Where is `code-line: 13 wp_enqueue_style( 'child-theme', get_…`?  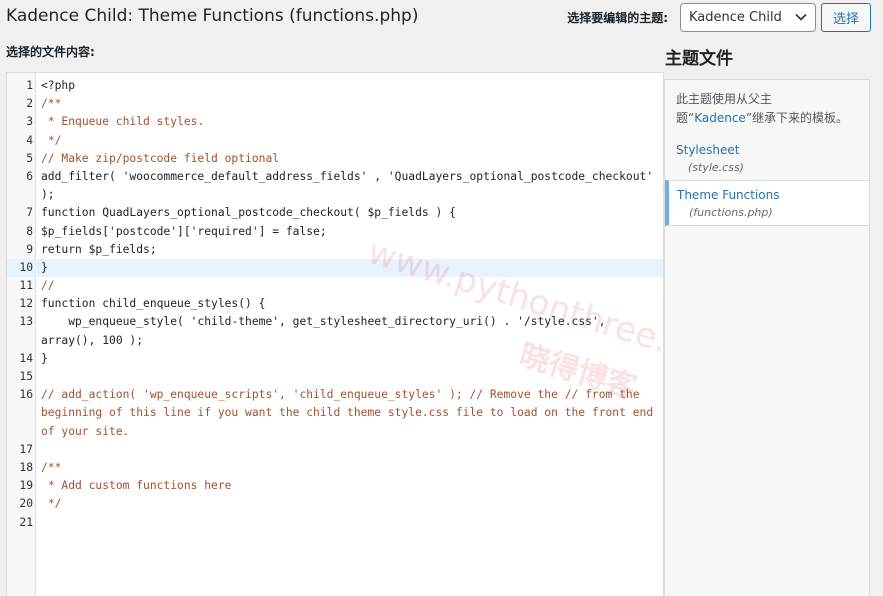 code-line: 13 wp_enqueue_style( 'child-theme', get_… is located at coordinates (335, 331).